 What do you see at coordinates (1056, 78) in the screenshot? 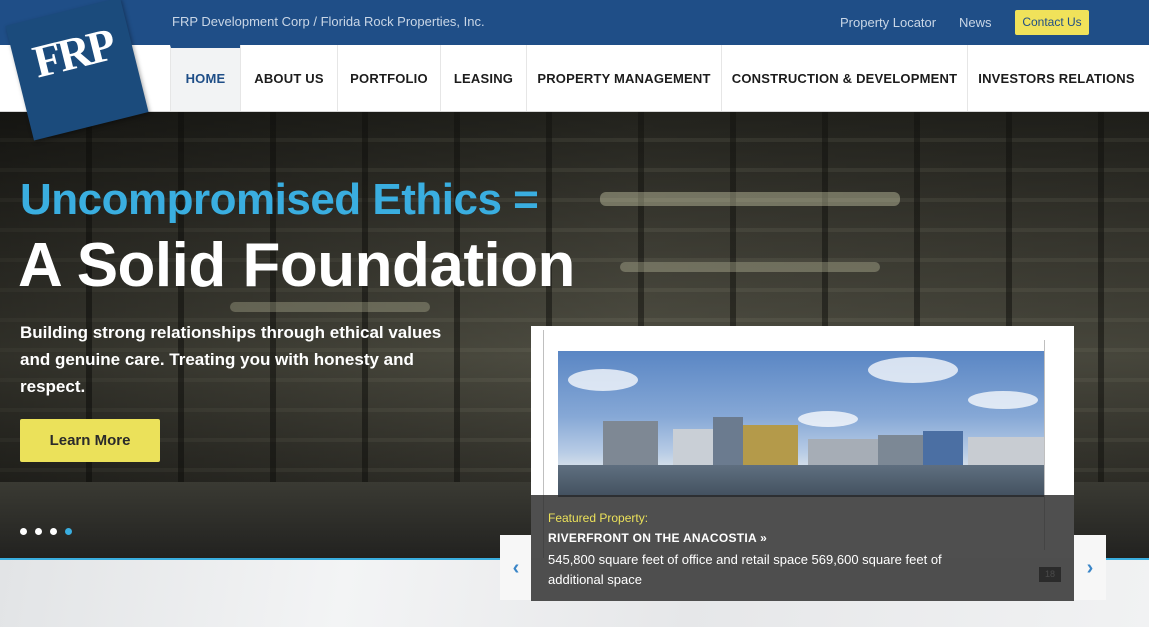
I see `nav-investors-relations: INVESTORS RELATIONS` at bounding box center [1056, 78].